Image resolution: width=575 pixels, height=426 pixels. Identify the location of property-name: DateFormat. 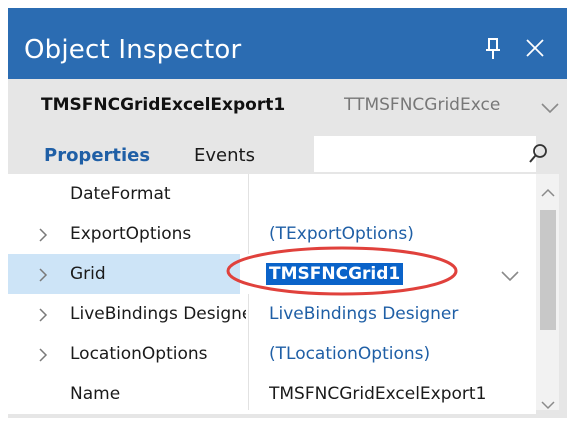
(120, 194).